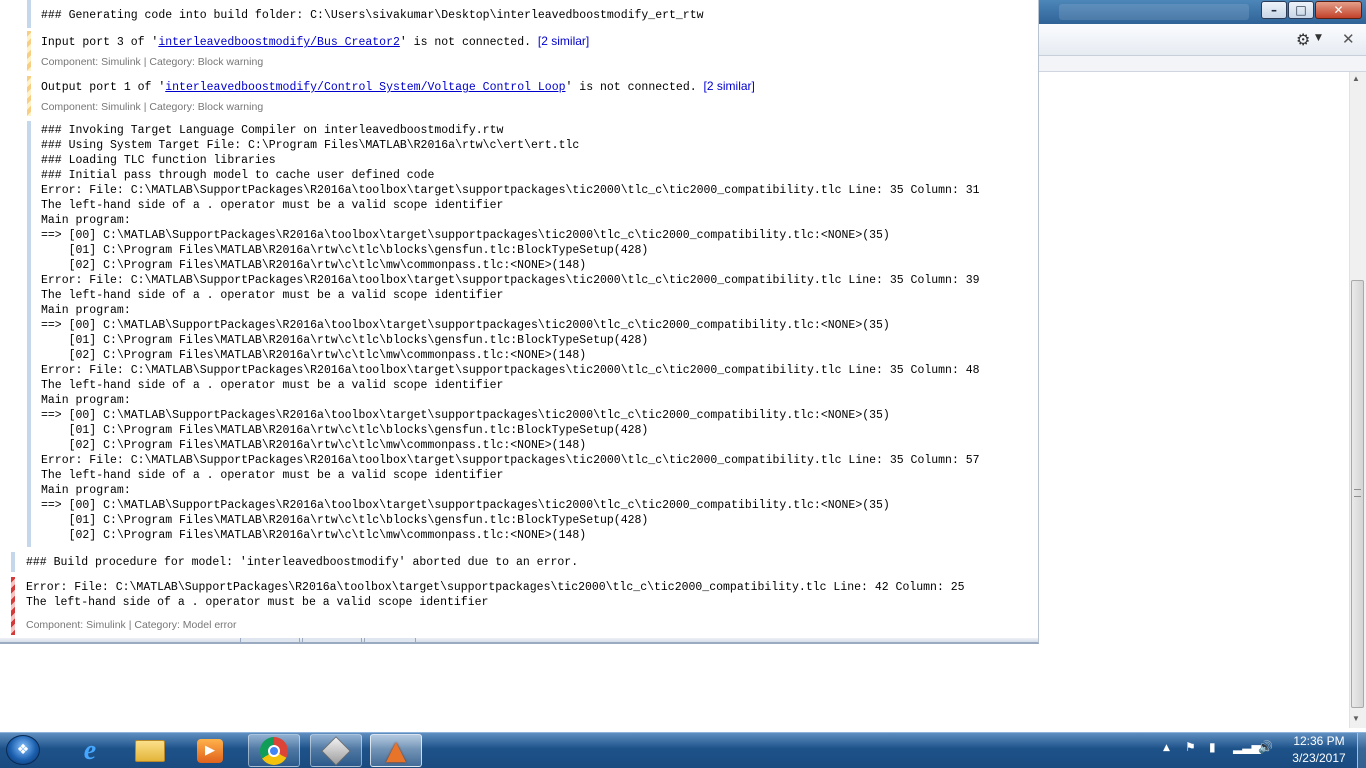  I want to click on scrollbar-grip, so click(1357, 493).